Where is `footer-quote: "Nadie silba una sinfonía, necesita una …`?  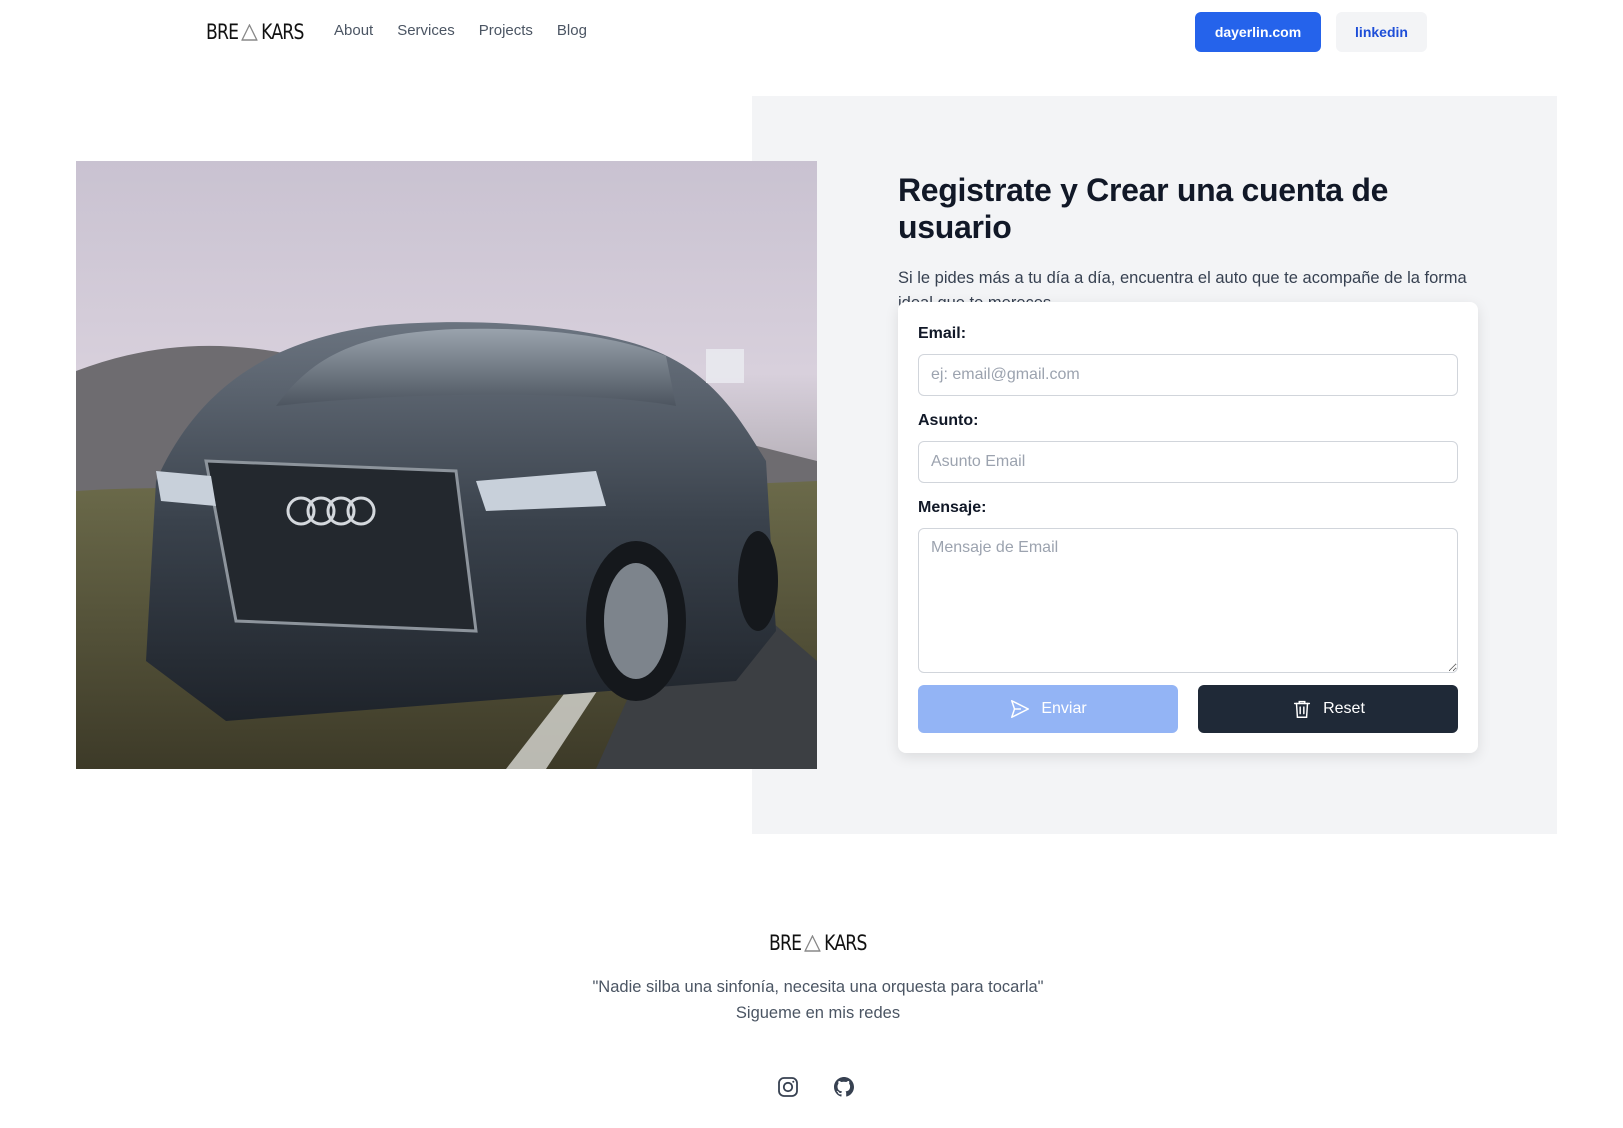 footer-quote: "Nadie silba una sinfonía, necesita una … is located at coordinates (818, 987).